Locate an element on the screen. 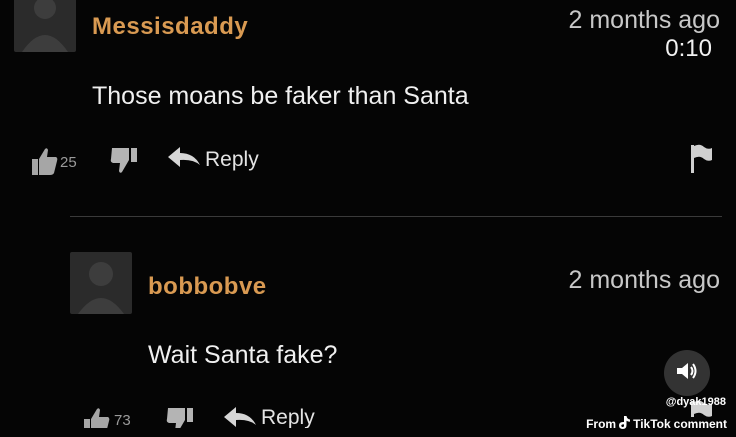  tiktok-watermark: From TikTok comment is located at coordinates (656, 424).